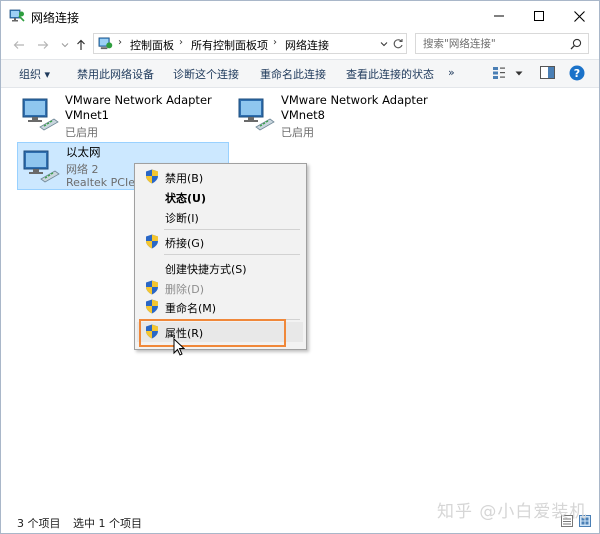  What do you see at coordinates (307, 45) in the screenshot?
I see `breadcrumb-network-connections: 网络连接` at bounding box center [307, 45].